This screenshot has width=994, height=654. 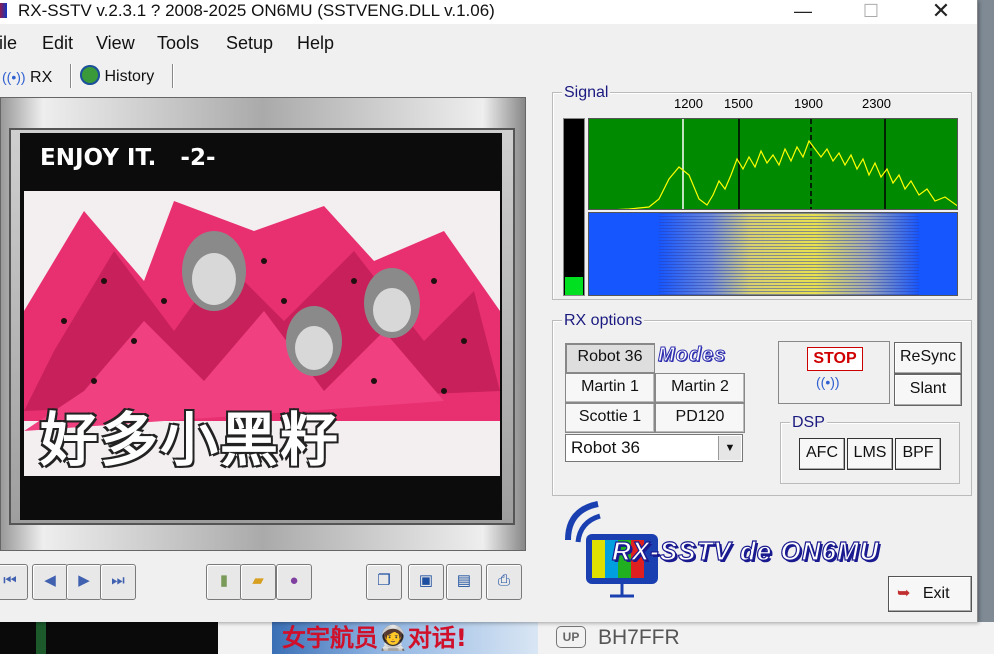 I want to click on open-folder-button: ▰, so click(x=258, y=582).